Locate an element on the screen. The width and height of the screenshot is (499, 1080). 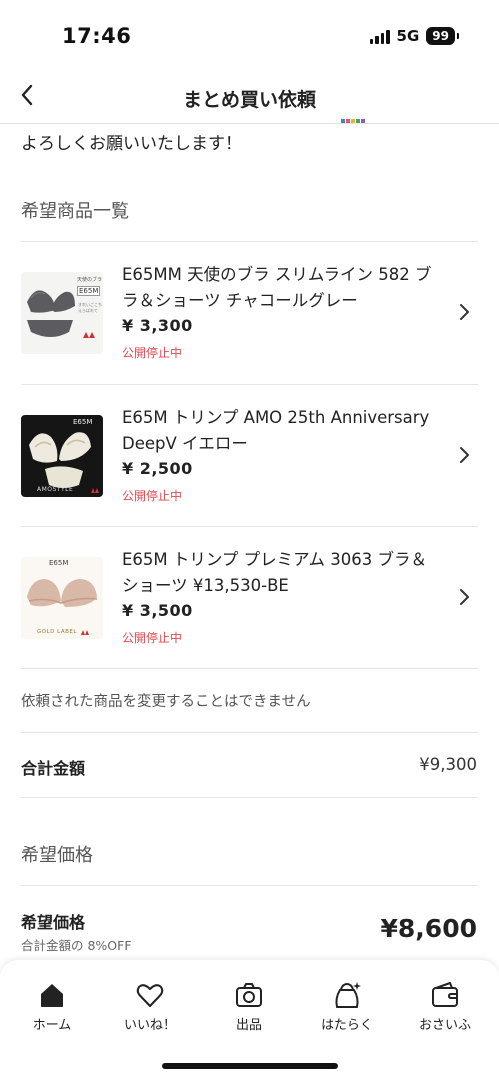
thumb-label: えらばれて is located at coordinates (88, 310).